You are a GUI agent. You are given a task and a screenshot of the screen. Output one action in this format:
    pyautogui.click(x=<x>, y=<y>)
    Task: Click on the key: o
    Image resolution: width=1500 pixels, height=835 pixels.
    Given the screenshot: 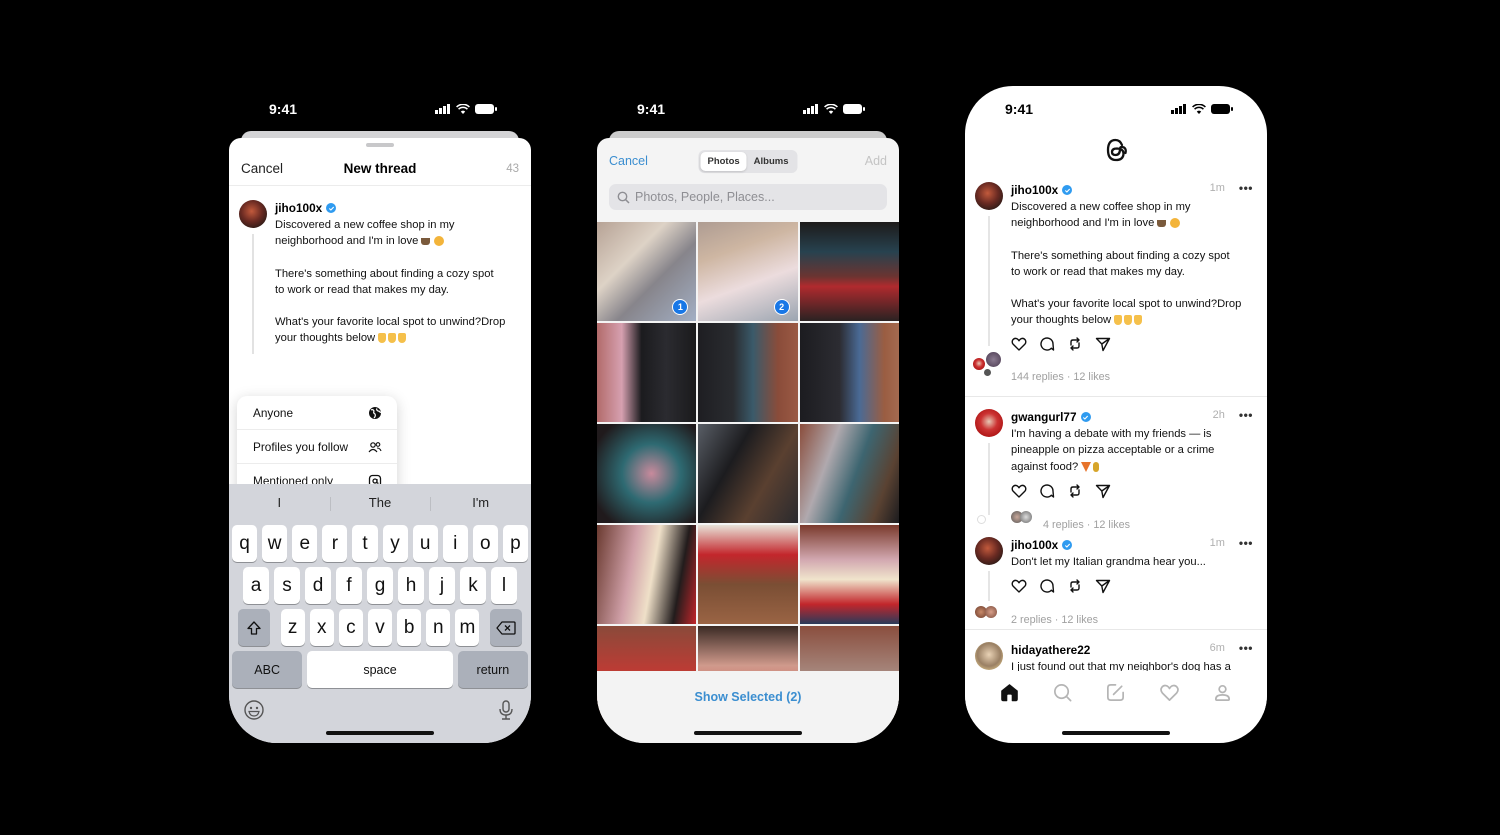 What is the action you would take?
    pyautogui.click(x=485, y=543)
    